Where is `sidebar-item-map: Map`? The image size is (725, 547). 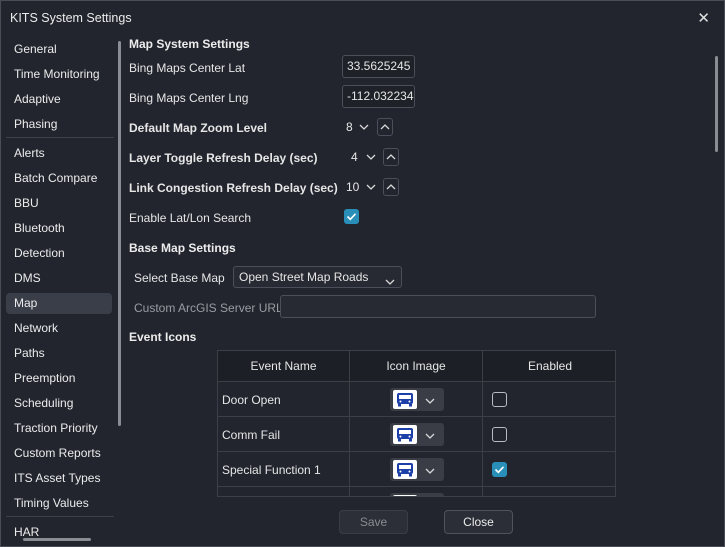 sidebar-item-map: Map is located at coordinates (59, 303).